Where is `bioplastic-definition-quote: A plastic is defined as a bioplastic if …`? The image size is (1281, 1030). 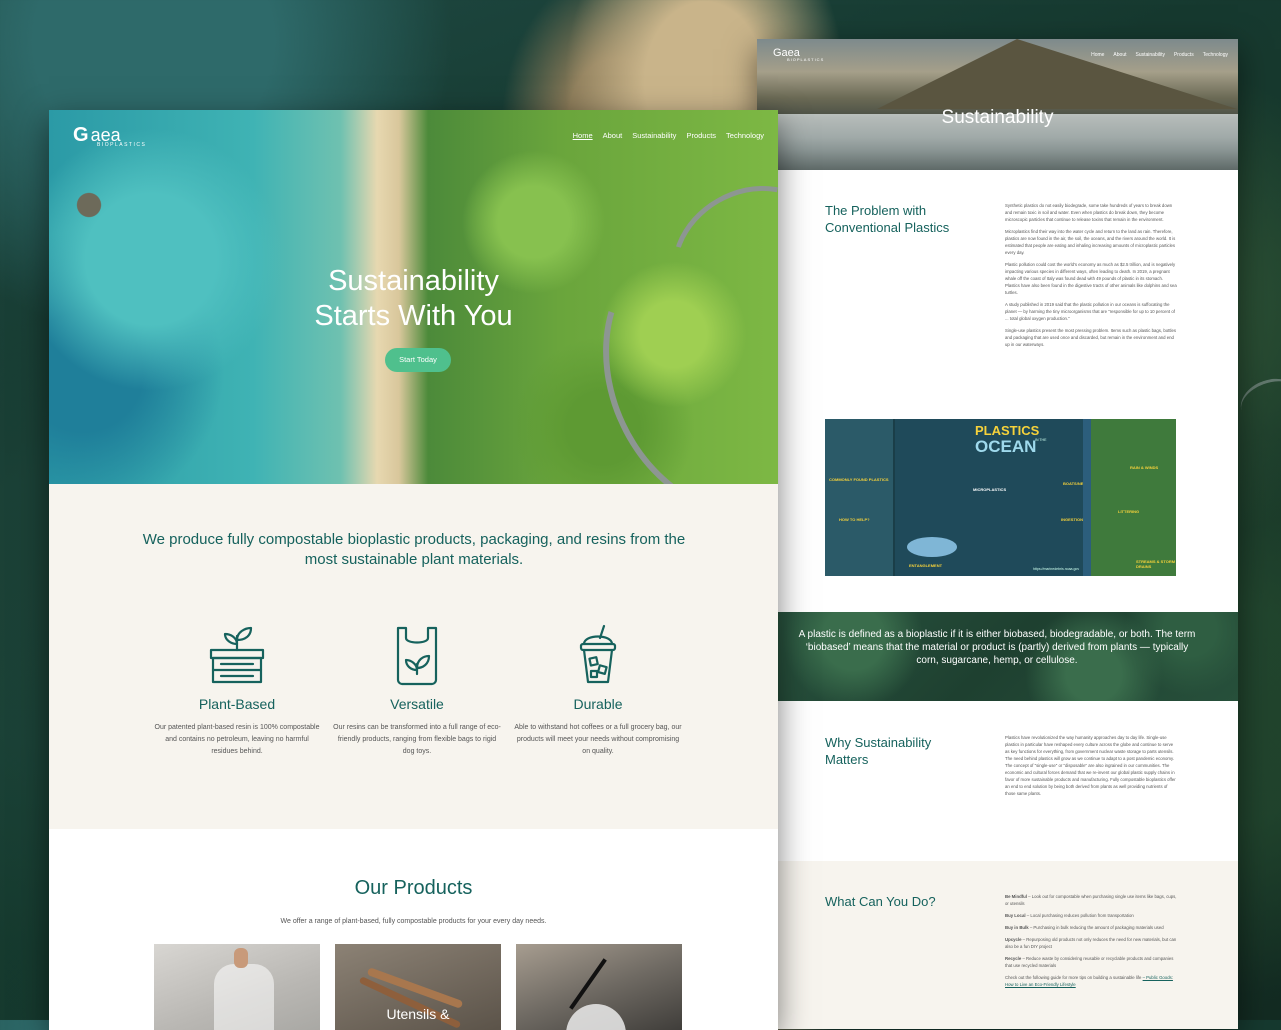 bioplastic-definition-quote: A plastic is defined as a bioplastic if … is located at coordinates (997, 647).